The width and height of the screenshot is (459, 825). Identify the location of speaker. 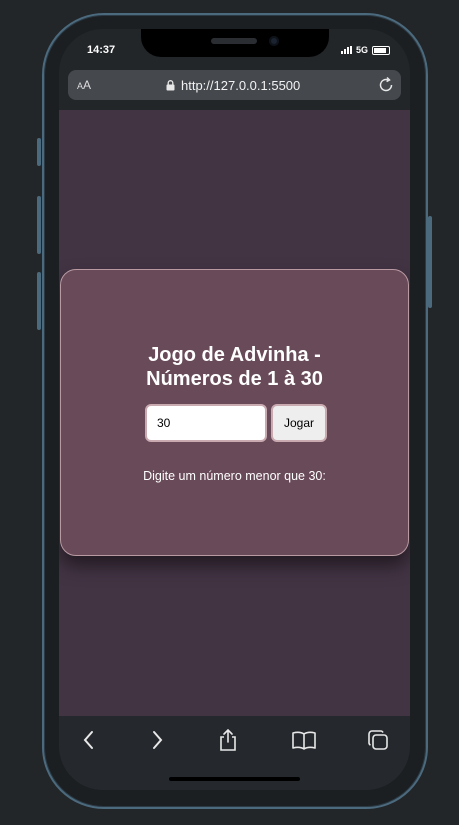
(234, 41).